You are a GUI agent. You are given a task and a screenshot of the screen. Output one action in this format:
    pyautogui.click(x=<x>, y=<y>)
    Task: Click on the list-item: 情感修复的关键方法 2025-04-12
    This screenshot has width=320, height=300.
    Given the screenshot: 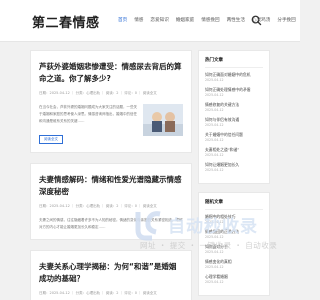 What is the action you would take?
    pyautogui.click(x=234, y=107)
    